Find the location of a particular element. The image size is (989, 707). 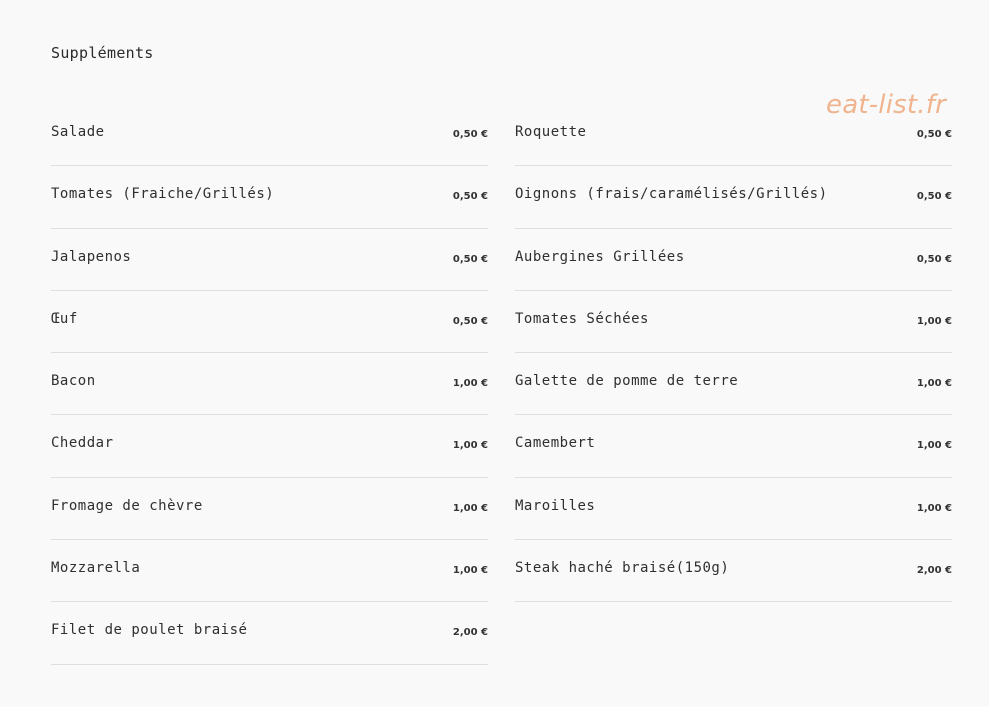

section-title: Suppléments is located at coordinates (102, 53).